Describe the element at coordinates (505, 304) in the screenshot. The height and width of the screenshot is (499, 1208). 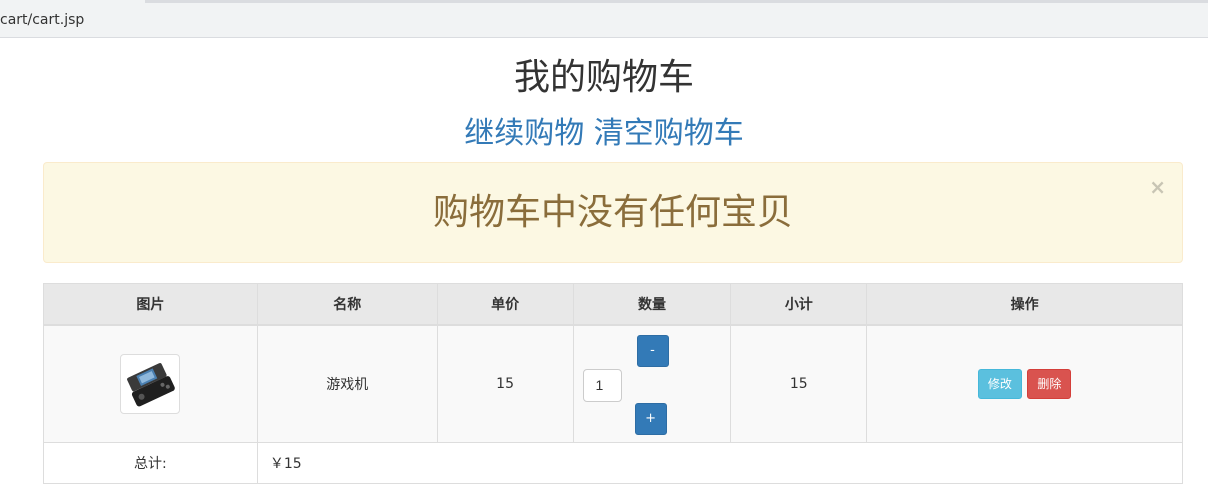
I see `header-price: 单价` at that location.